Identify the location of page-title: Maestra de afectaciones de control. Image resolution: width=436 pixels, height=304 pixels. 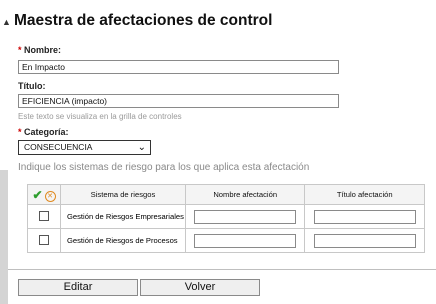
(143, 20).